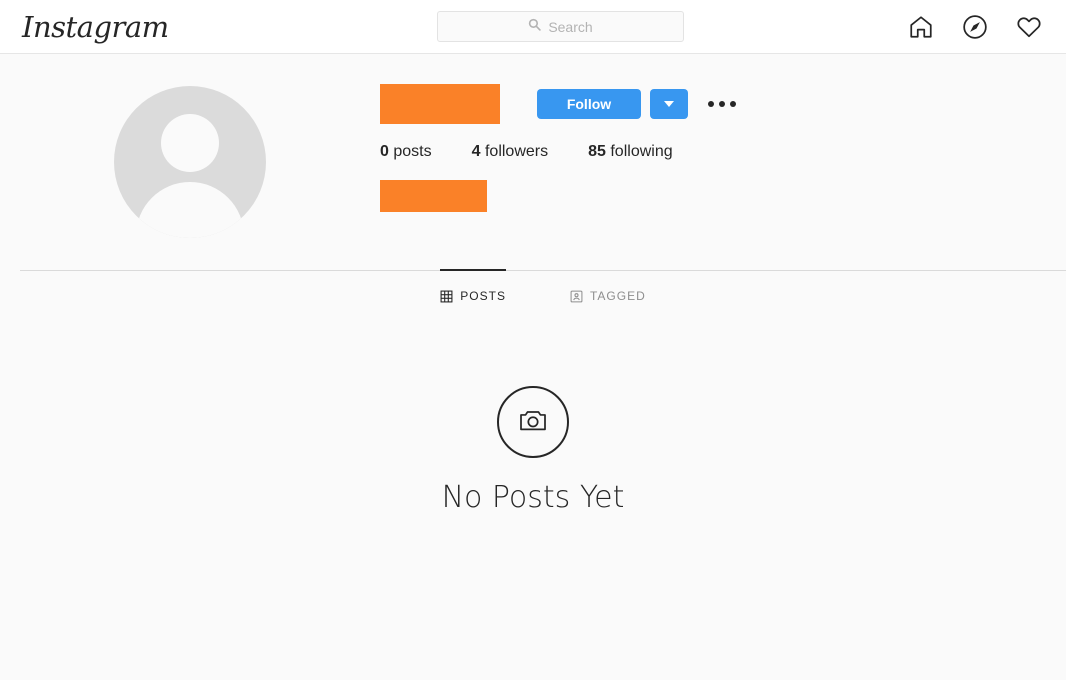 Image resolution: width=1066 pixels, height=680 pixels. I want to click on stat-posts-value: 0, so click(384, 151).